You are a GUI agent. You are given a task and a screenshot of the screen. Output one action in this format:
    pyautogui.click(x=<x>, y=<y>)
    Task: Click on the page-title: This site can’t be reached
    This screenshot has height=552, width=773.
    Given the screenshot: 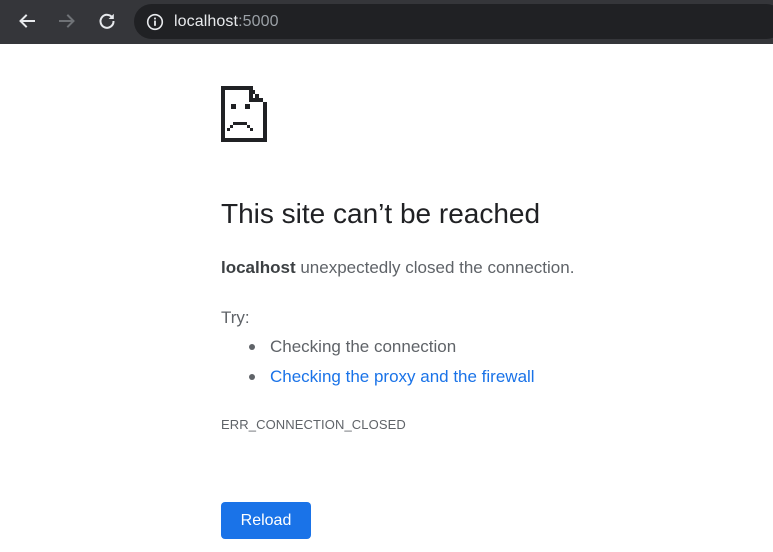 What is the action you would take?
    pyautogui.click(x=381, y=213)
    